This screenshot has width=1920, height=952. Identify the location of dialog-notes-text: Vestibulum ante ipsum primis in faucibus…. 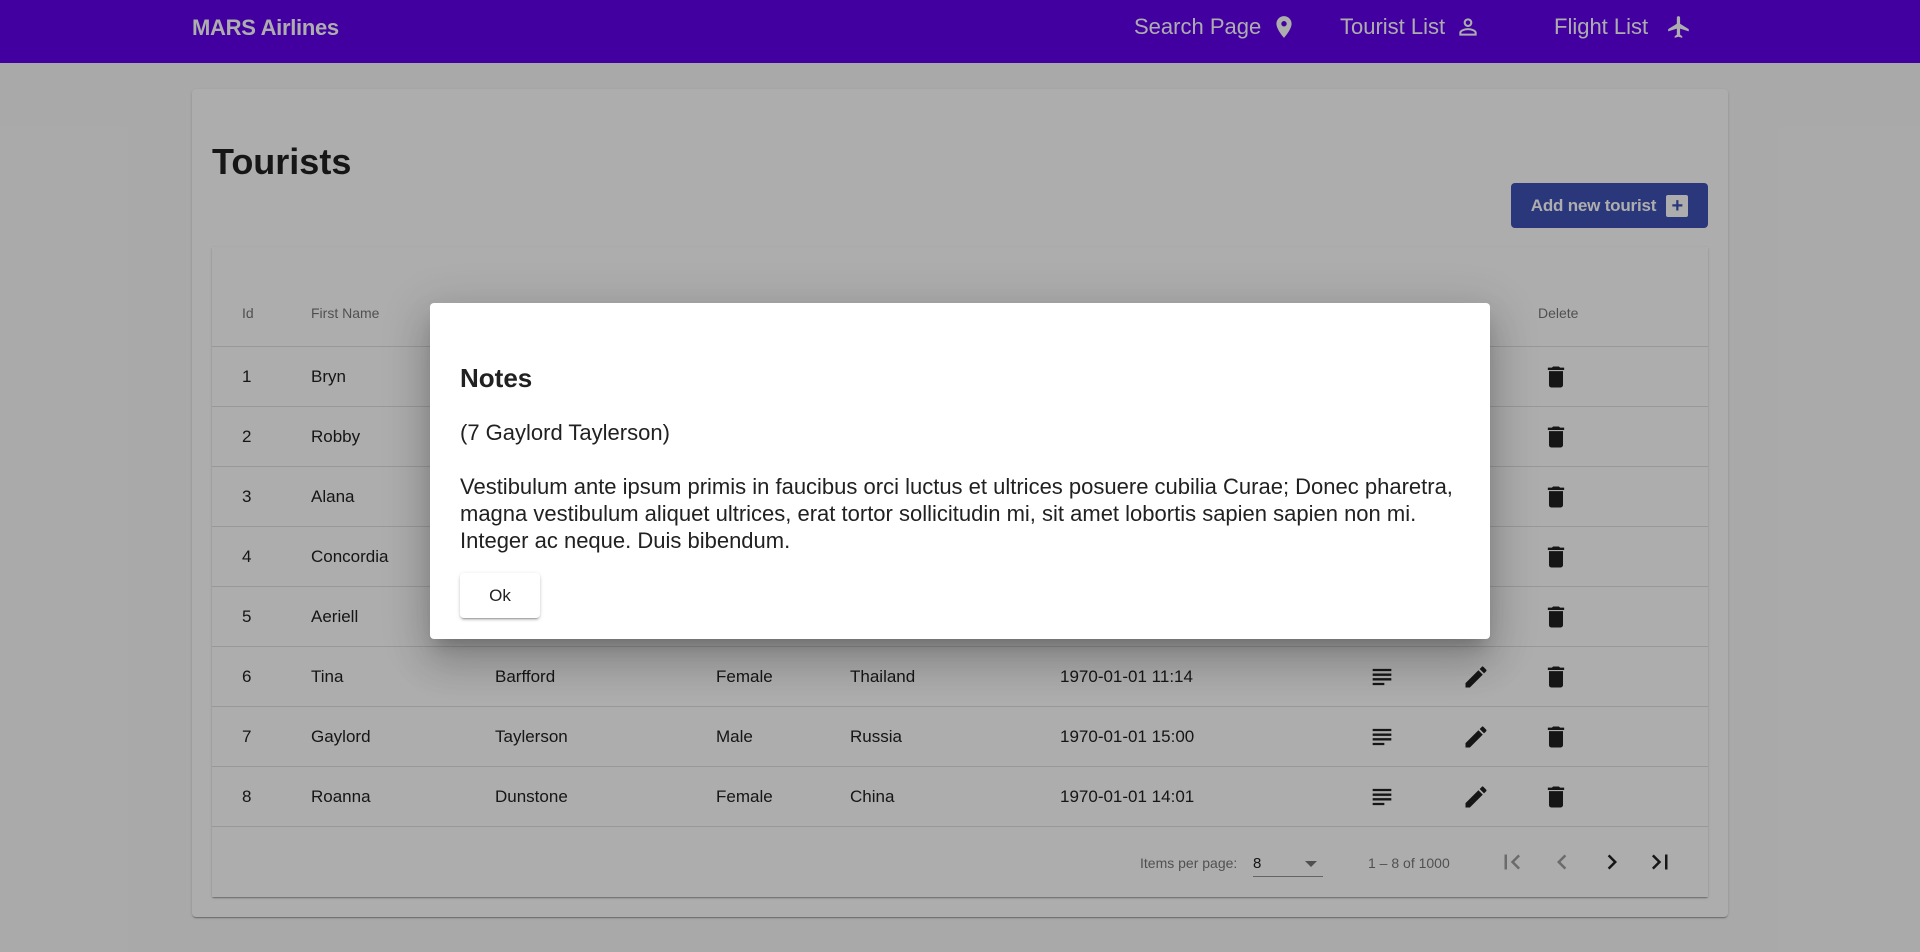
(956, 513).